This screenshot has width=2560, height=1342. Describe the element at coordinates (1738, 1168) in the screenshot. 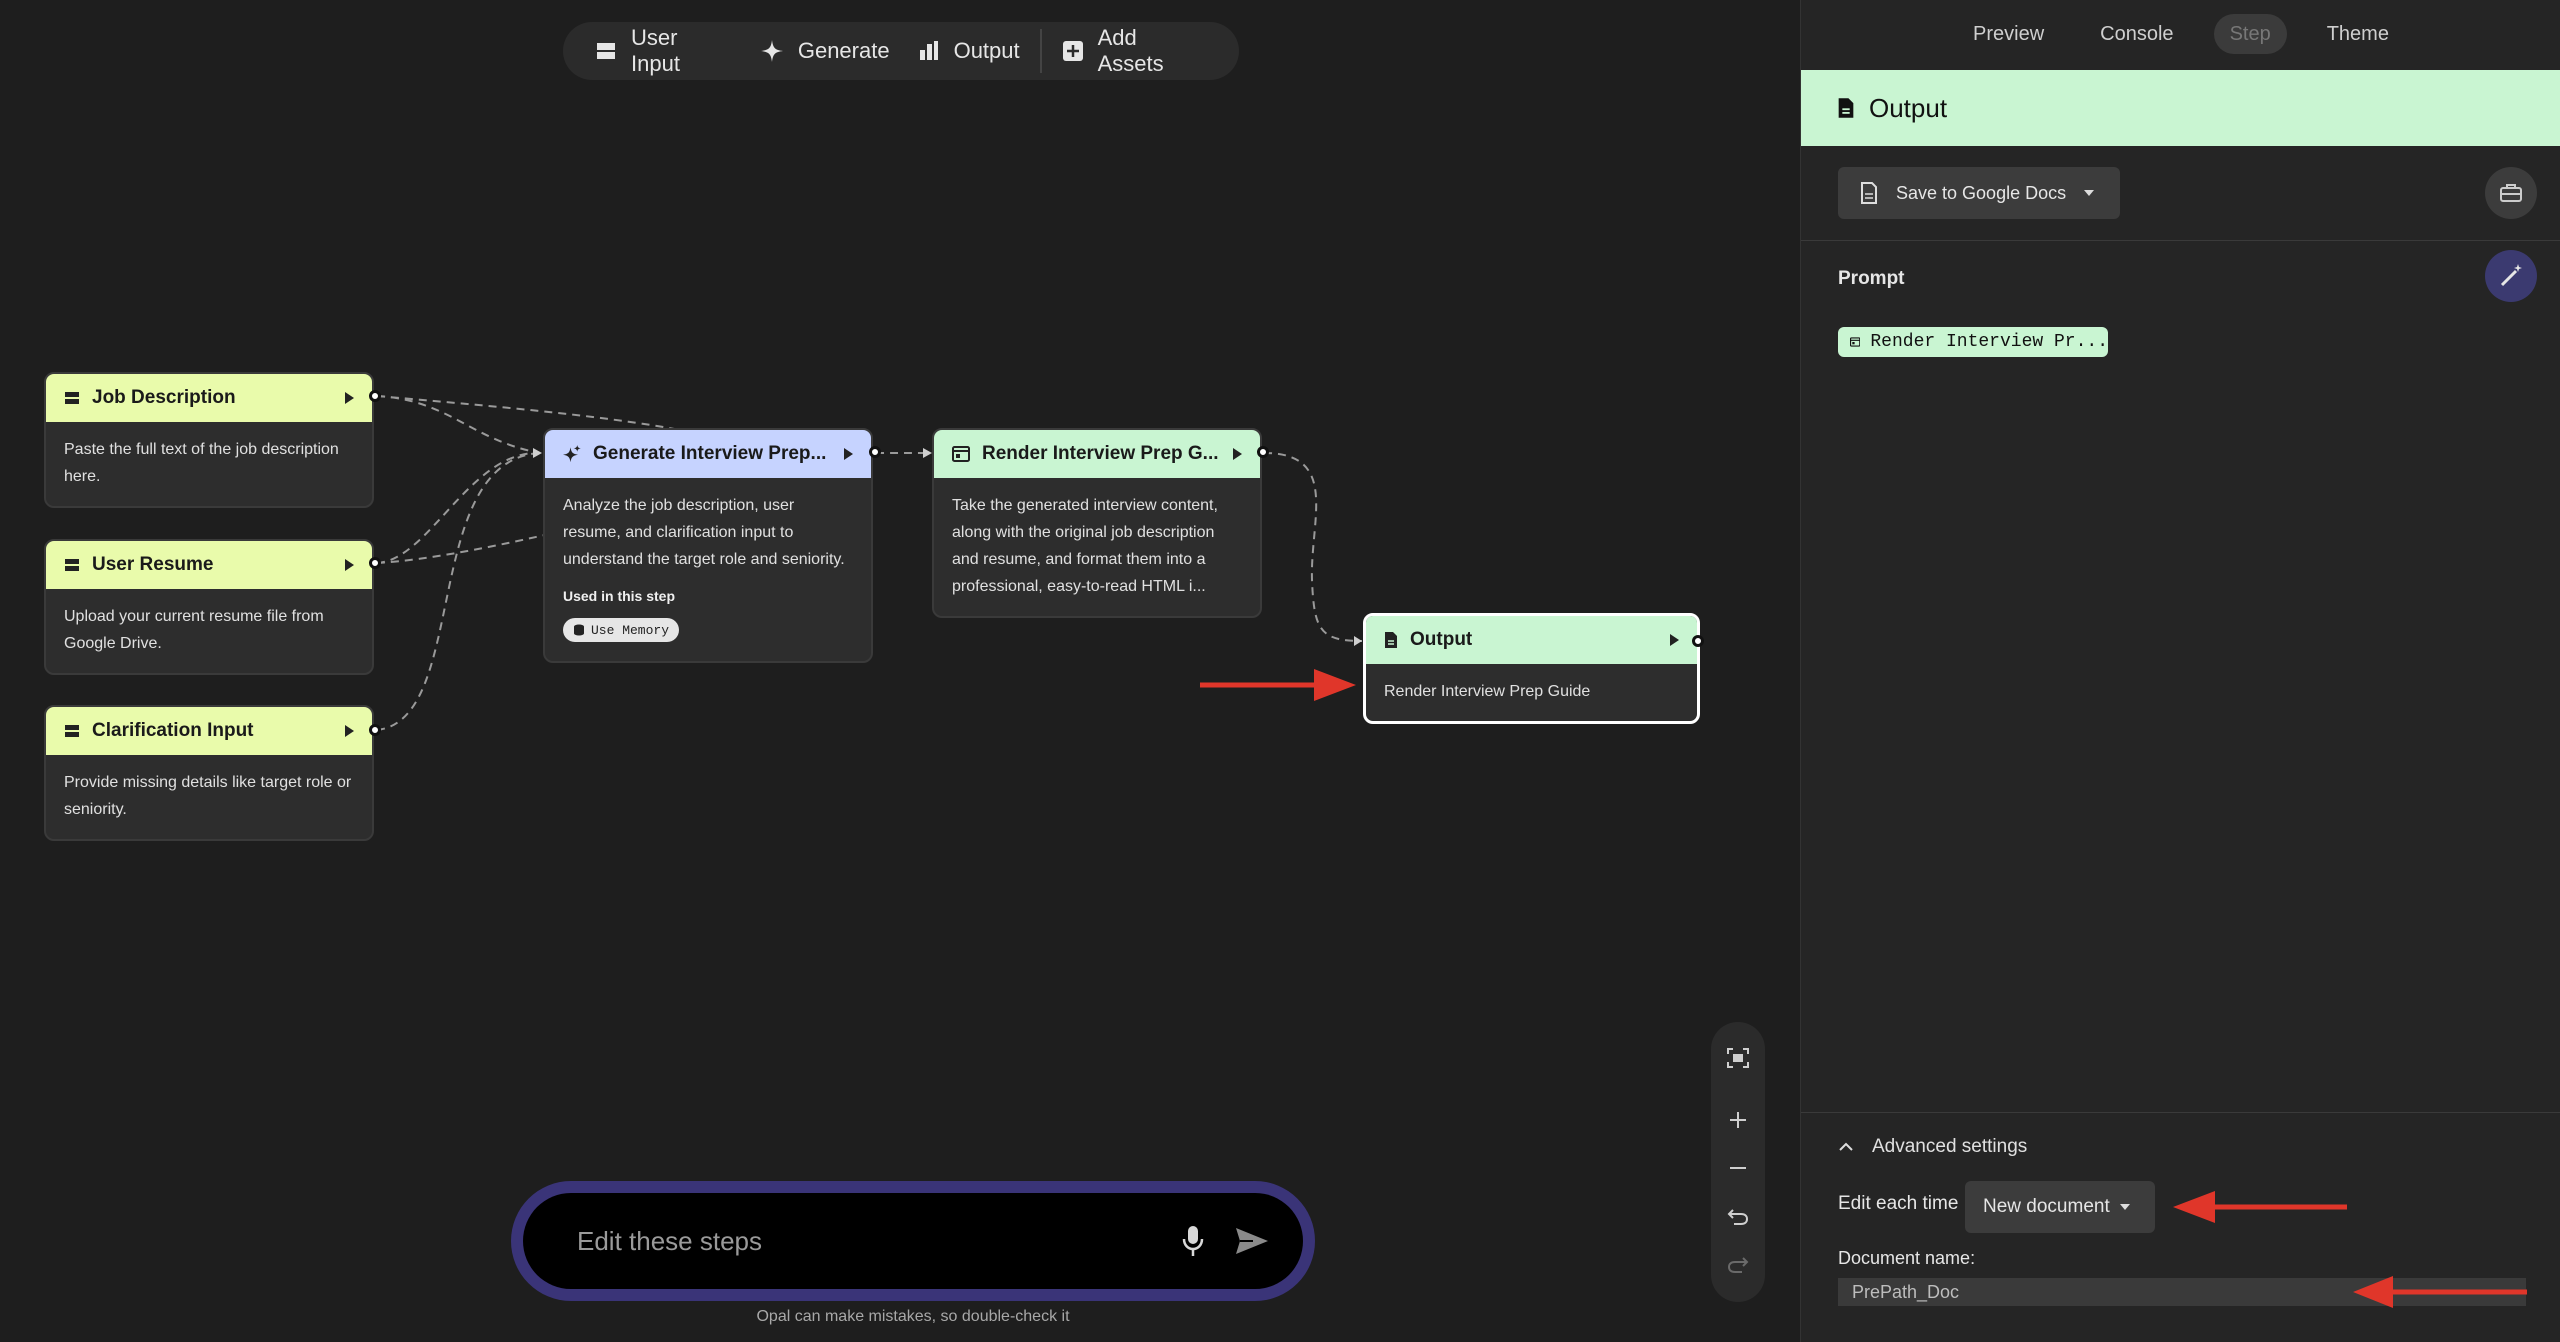

I see `zoom-out-button` at that location.